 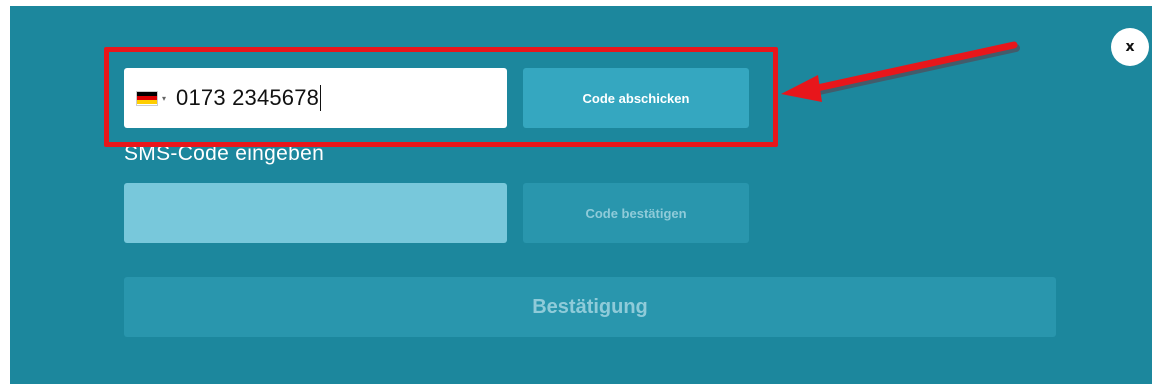 I want to click on de-flag-icon, so click(x=147, y=98).